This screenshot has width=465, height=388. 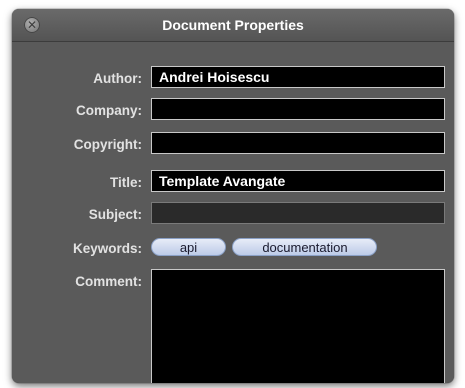 I want to click on author-label: Author:, so click(x=117, y=78).